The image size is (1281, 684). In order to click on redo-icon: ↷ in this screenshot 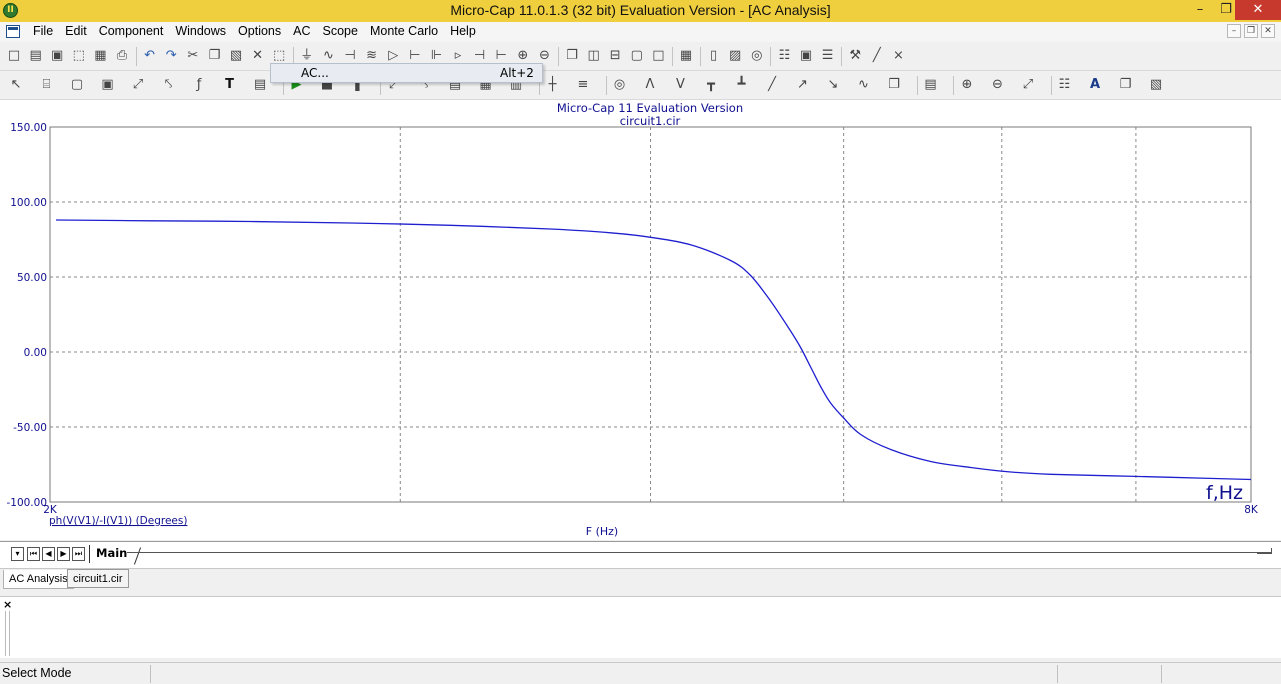, I will do `click(171, 56)`.